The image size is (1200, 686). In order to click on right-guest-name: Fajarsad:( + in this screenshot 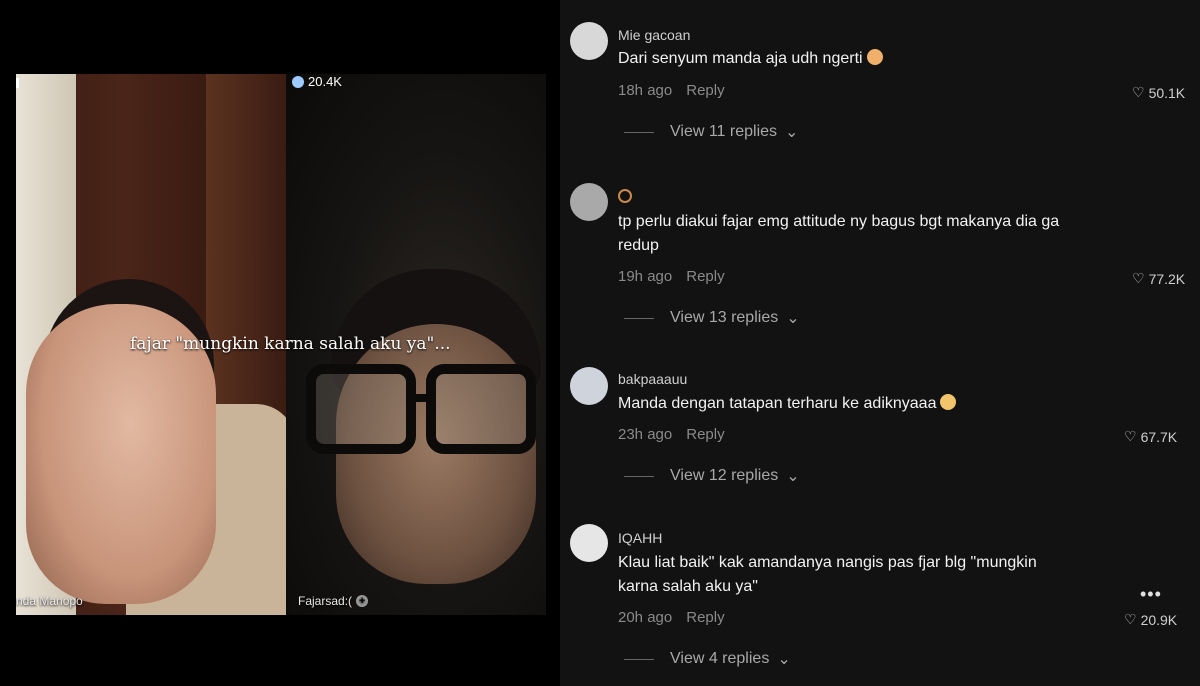, I will do `click(333, 601)`.